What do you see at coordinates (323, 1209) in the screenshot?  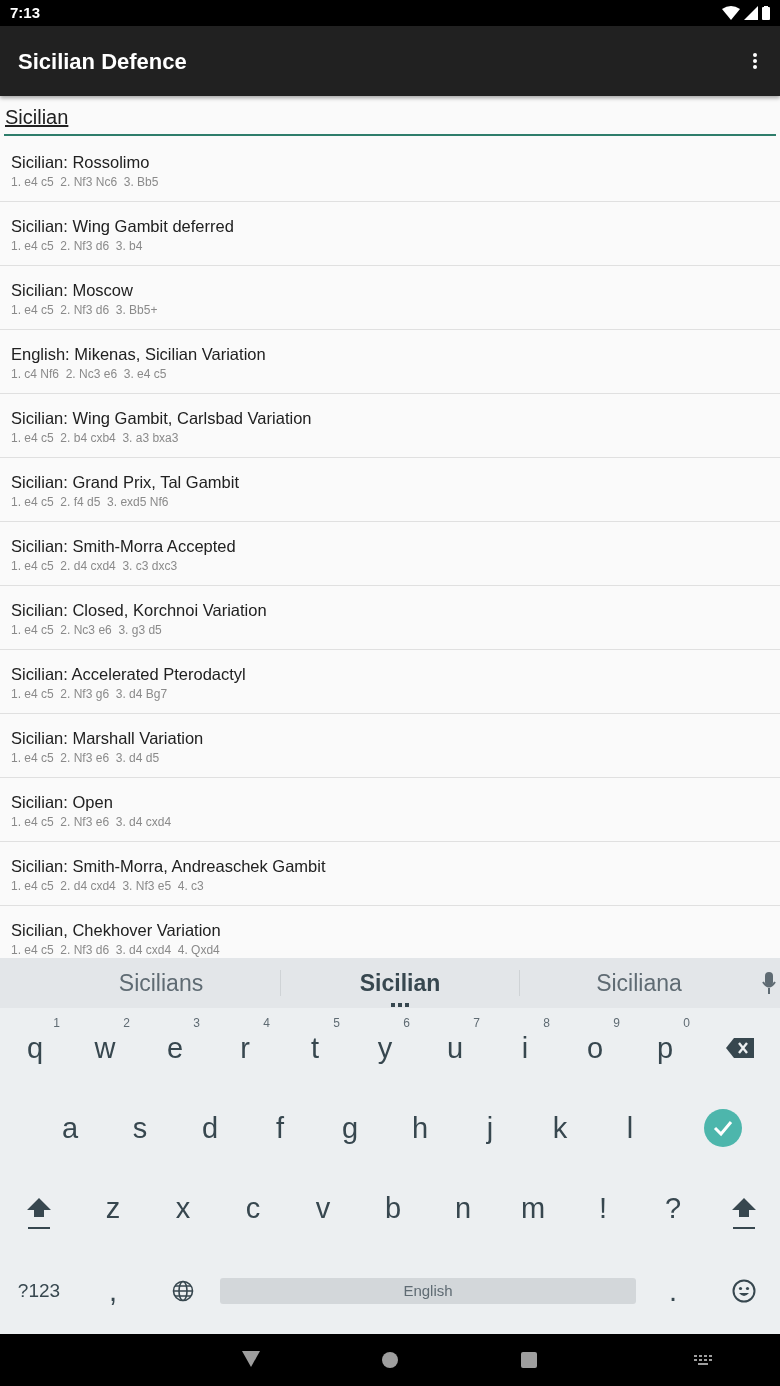 I see `keyboard-key: v` at bounding box center [323, 1209].